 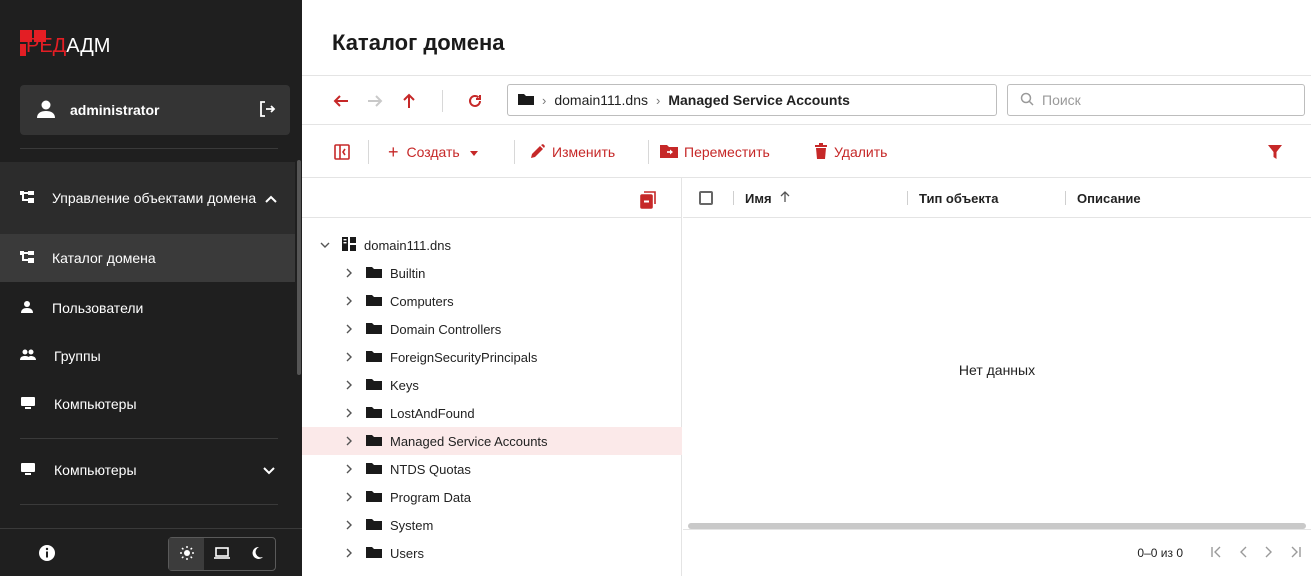 I want to click on next-page-icon, so click(x=1269, y=553).